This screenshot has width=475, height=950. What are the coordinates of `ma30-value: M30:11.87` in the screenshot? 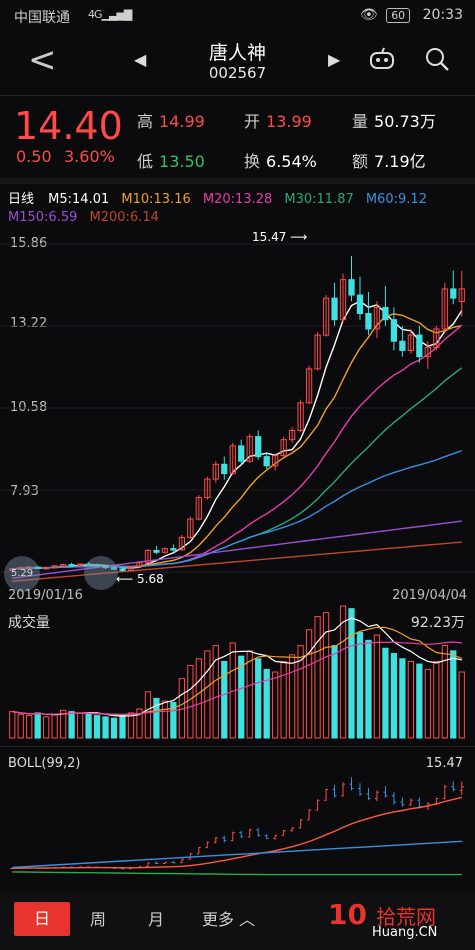 It's located at (319, 199).